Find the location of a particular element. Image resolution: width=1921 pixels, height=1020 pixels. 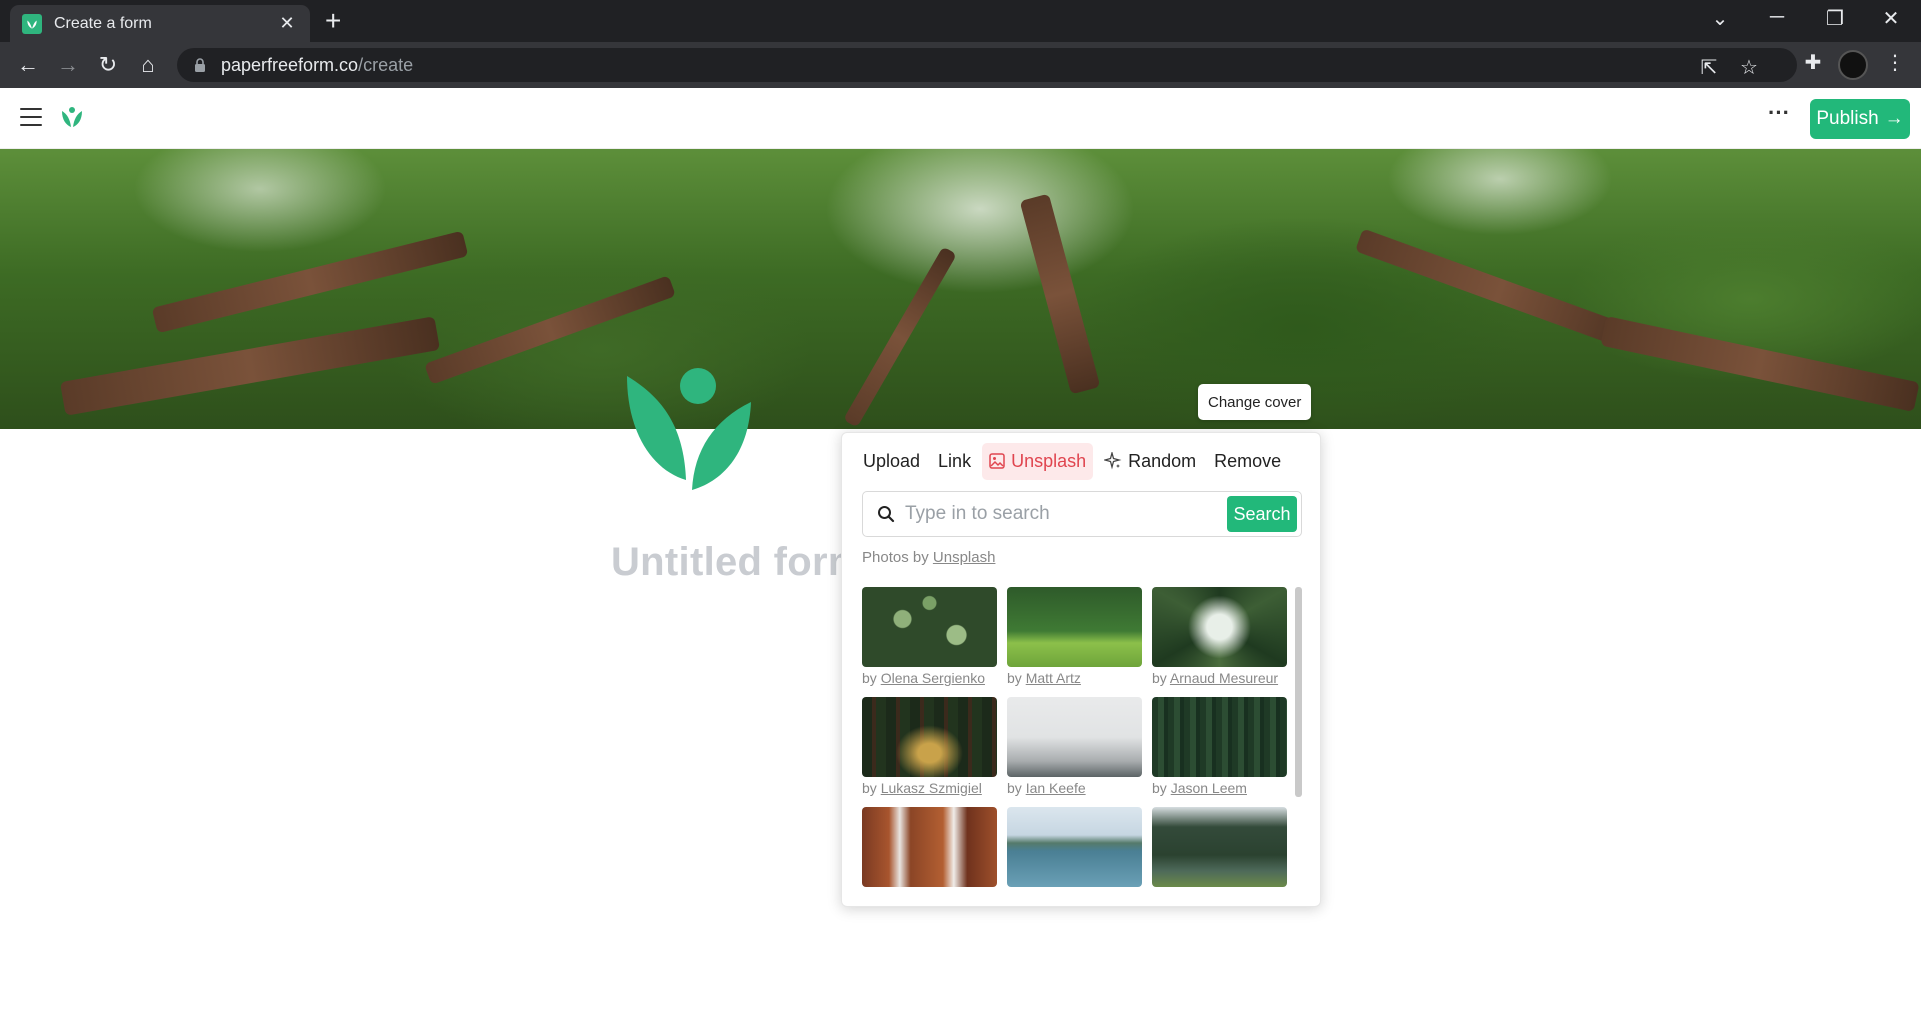

browser-toolbar: ← → ↻ ⌂ paperfreeform.co/create ⇱ ☆ ✚ ⋮ is located at coordinates (960, 65).